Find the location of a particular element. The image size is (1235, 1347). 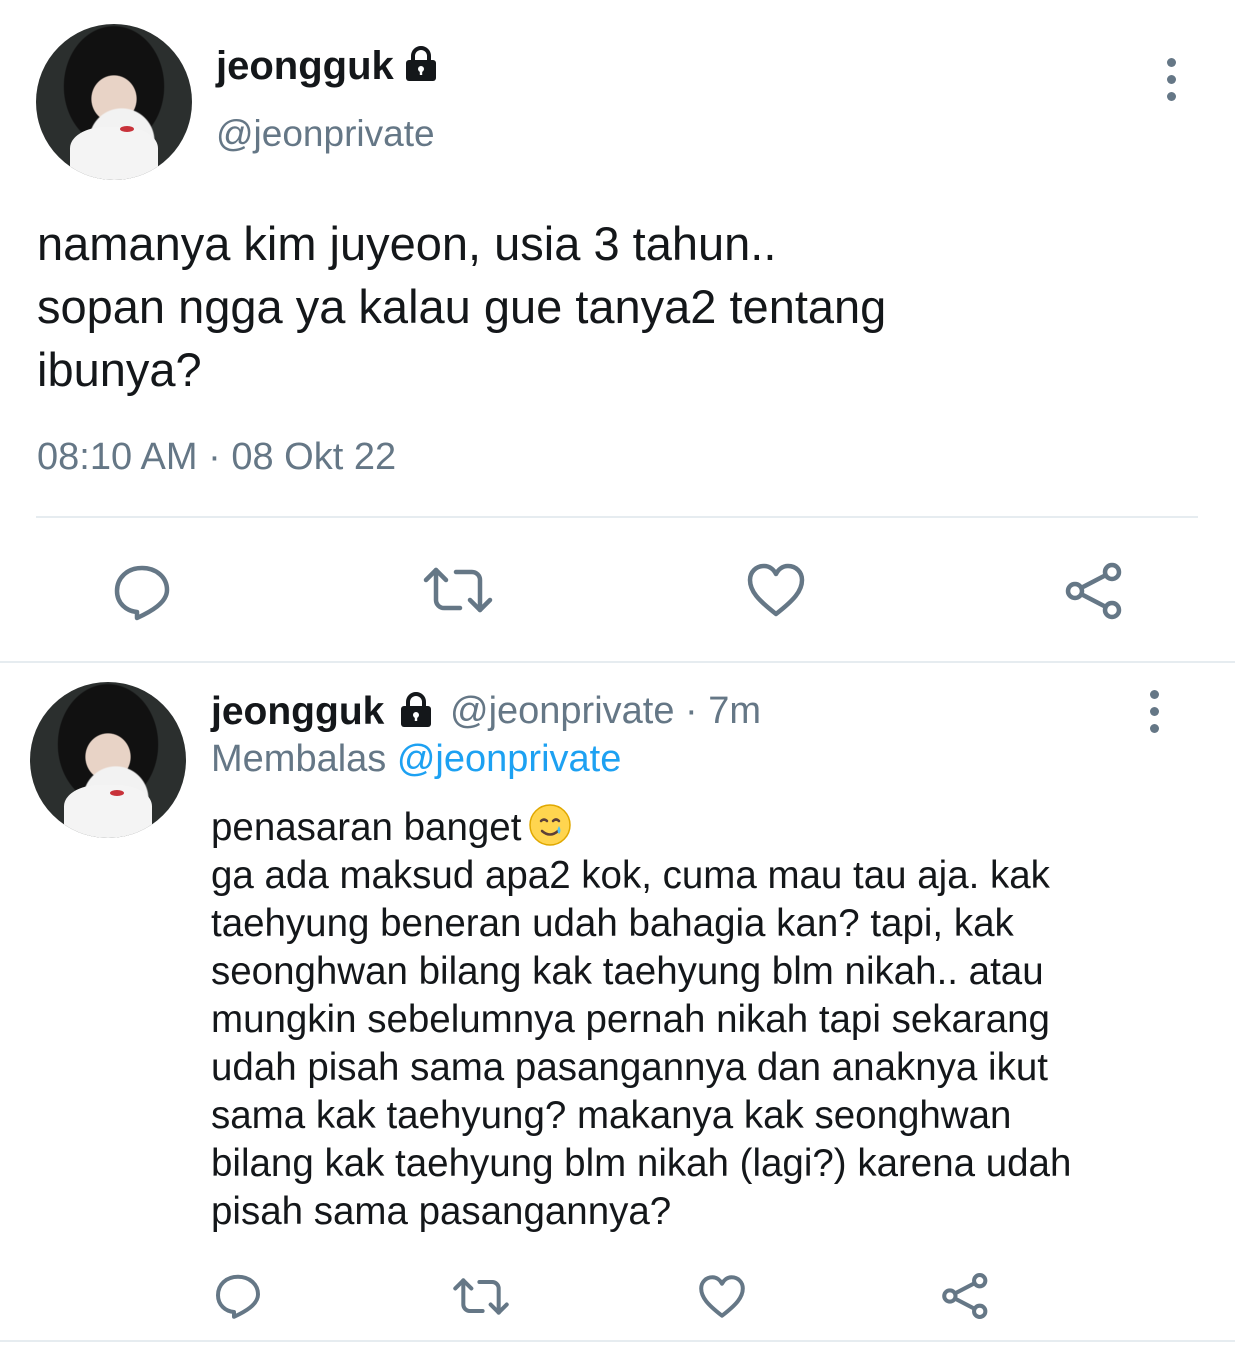

replying-mention-link: @jeonprivate is located at coordinates (509, 759).